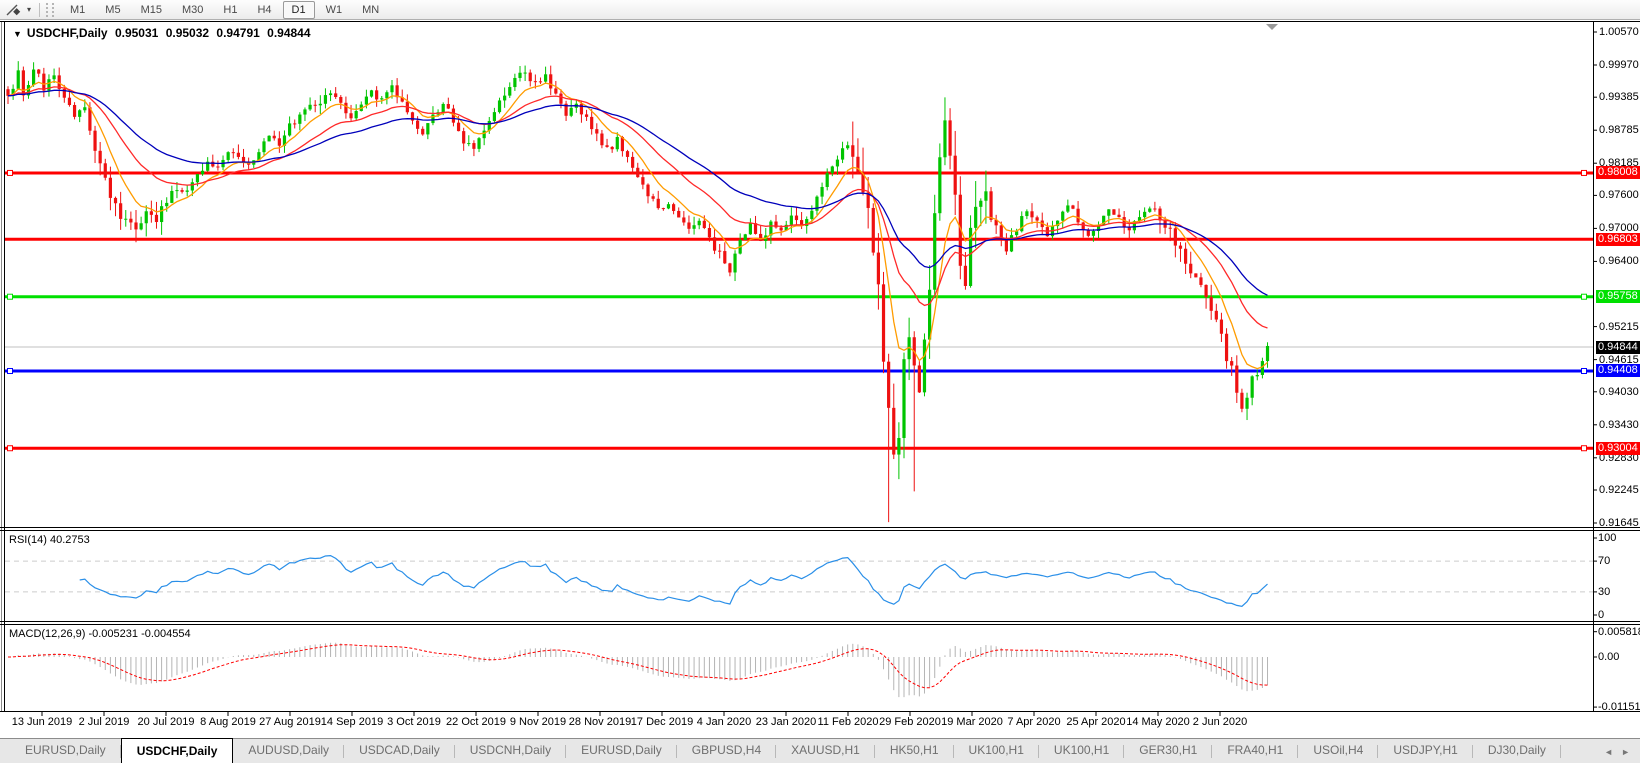 This screenshot has width=1640, height=763. Describe the element at coordinates (1608, 752) in the screenshot. I see `tab-scroll-left-icon: ◄` at that location.